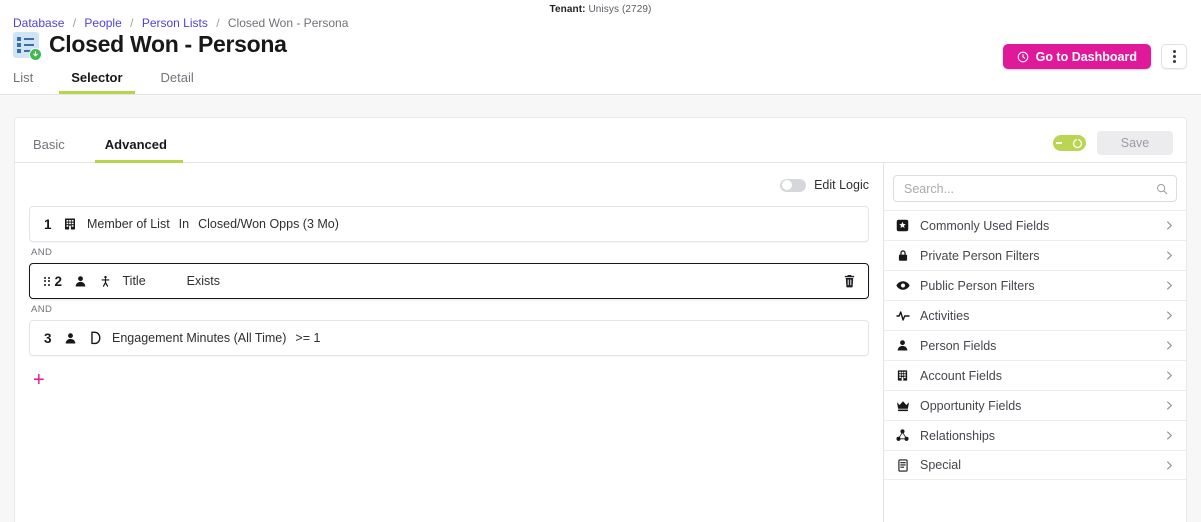 The height and width of the screenshot is (522, 1201). Describe the element at coordinates (961, 375) in the screenshot. I see `field-item-label: Account Fields` at that location.